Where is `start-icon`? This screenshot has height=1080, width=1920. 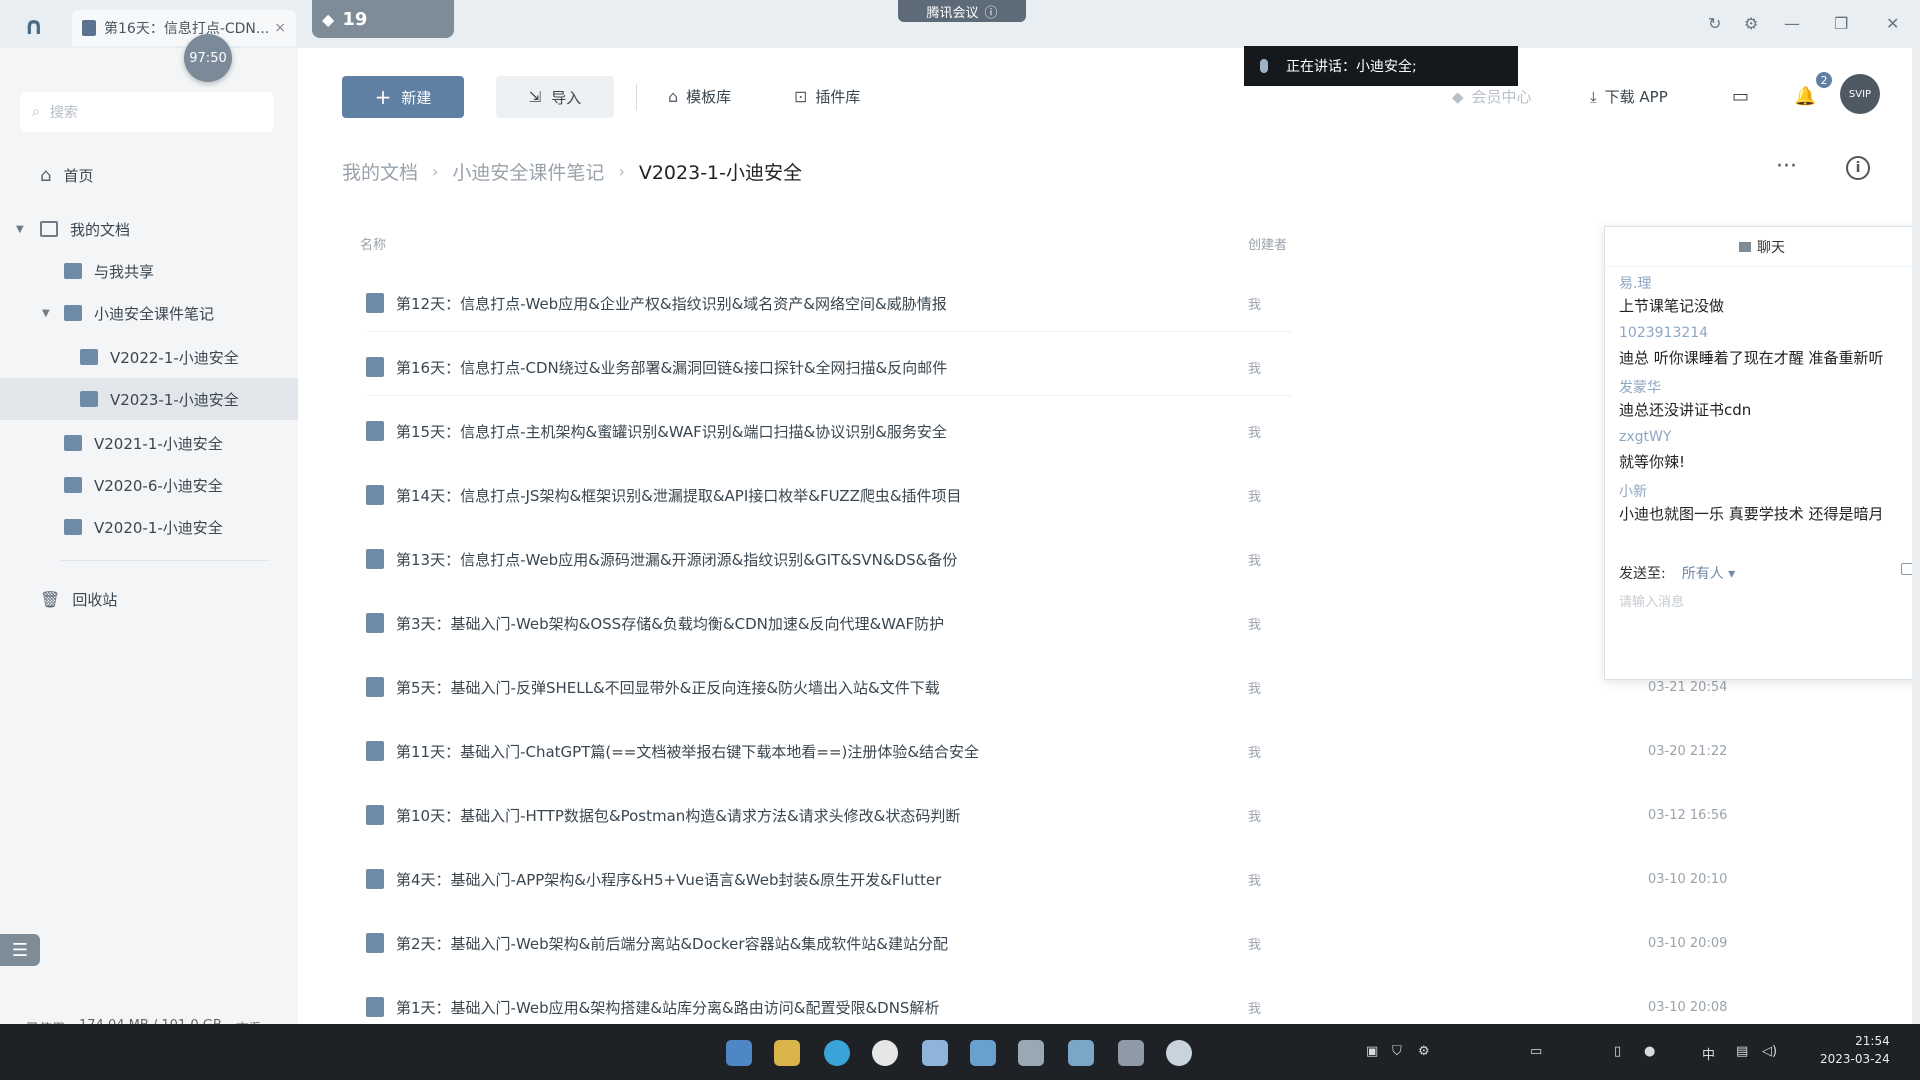
start-icon is located at coordinates (739, 1053).